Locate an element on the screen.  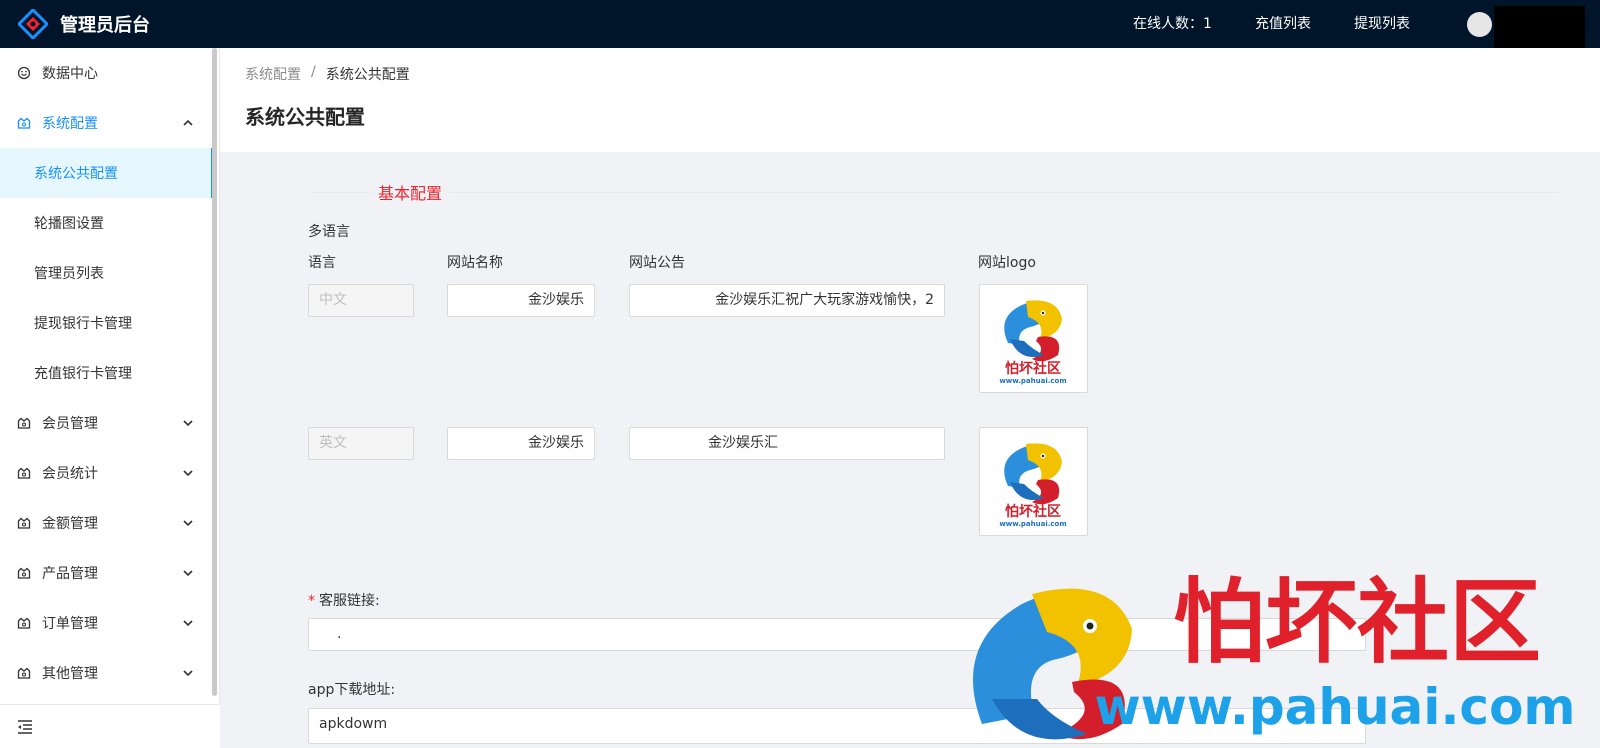
sidebar-item-label: 系统配置 is located at coordinates (70, 124).